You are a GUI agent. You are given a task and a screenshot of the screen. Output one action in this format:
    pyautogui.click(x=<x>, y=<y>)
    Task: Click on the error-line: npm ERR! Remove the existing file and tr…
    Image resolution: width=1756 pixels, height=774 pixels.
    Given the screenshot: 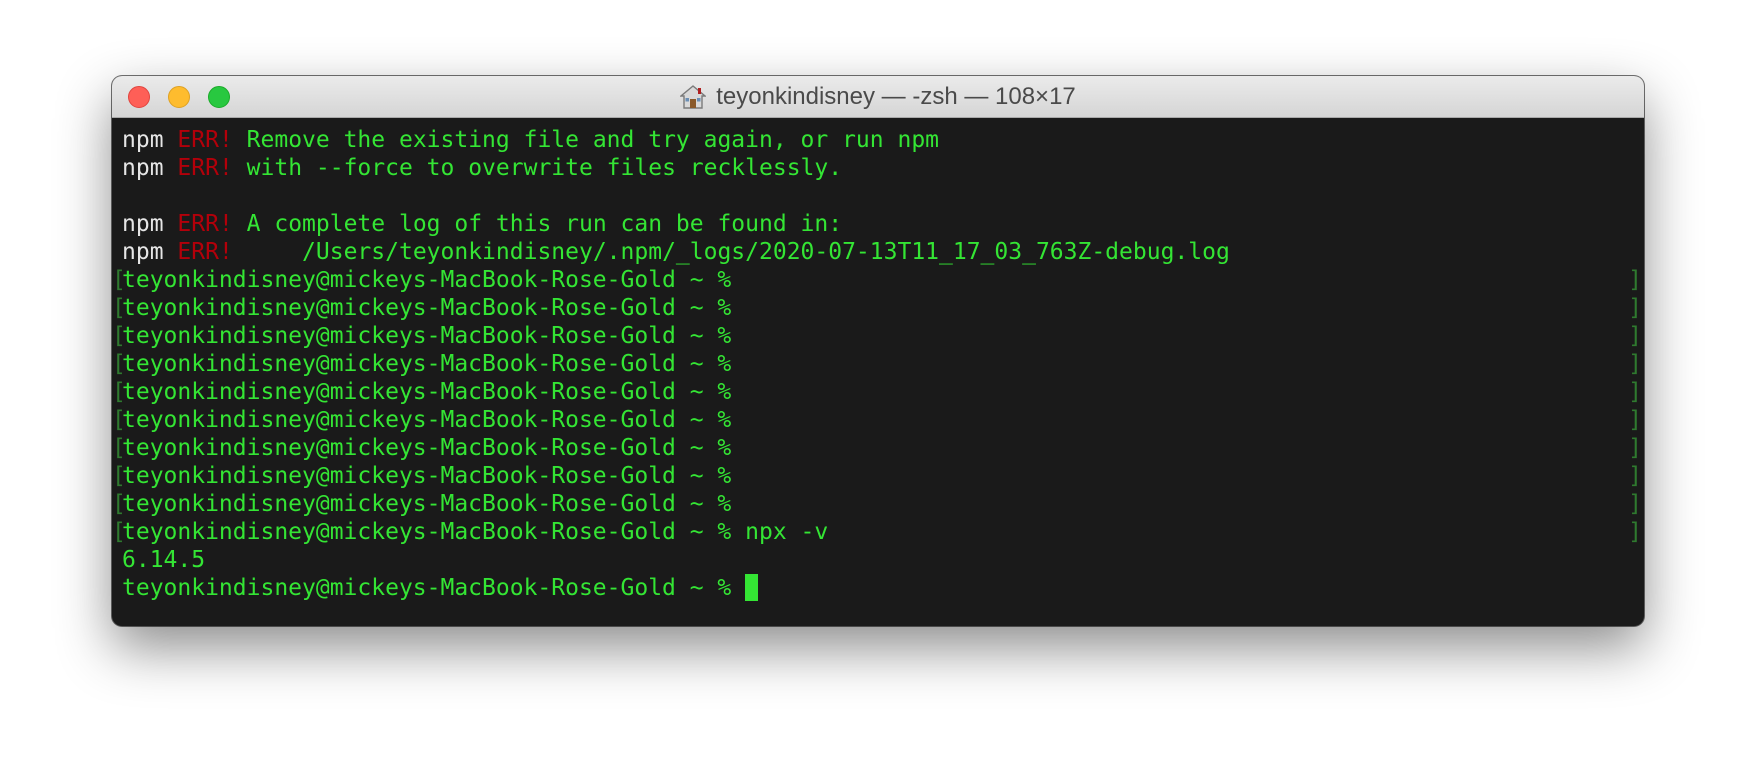 What is the action you would take?
    pyautogui.click(x=878, y=140)
    